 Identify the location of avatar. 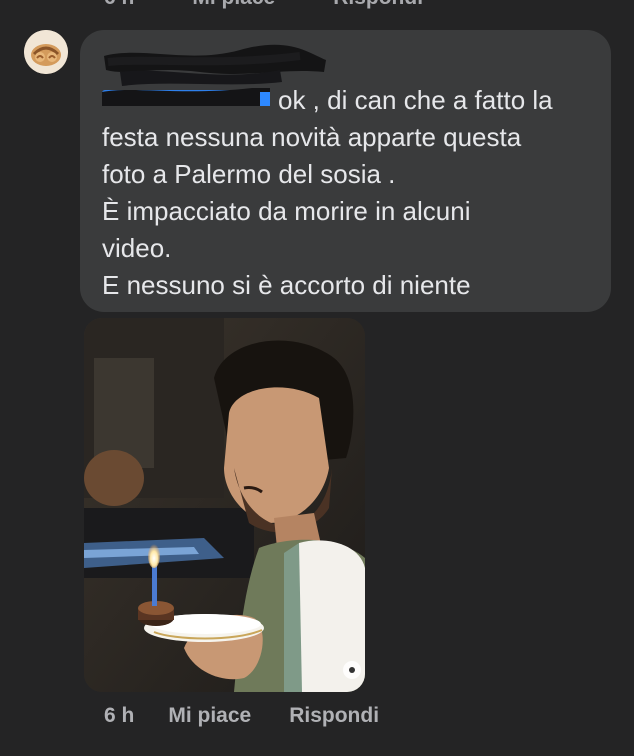
(46, 52).